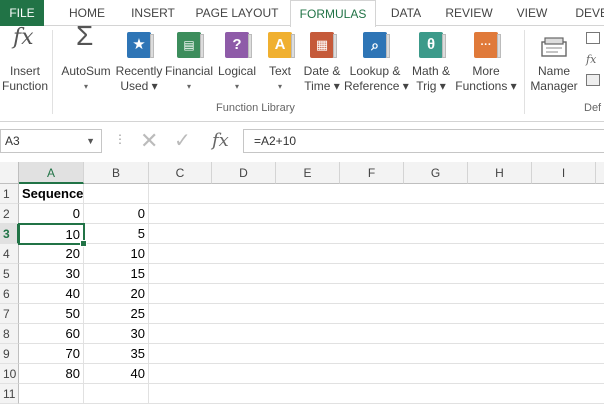 The image size is (604, 409). What do you see at coordinates (149, 141) in the screenshot?
I see `cancel-icon: ✕` at bounding box center [149, 141].